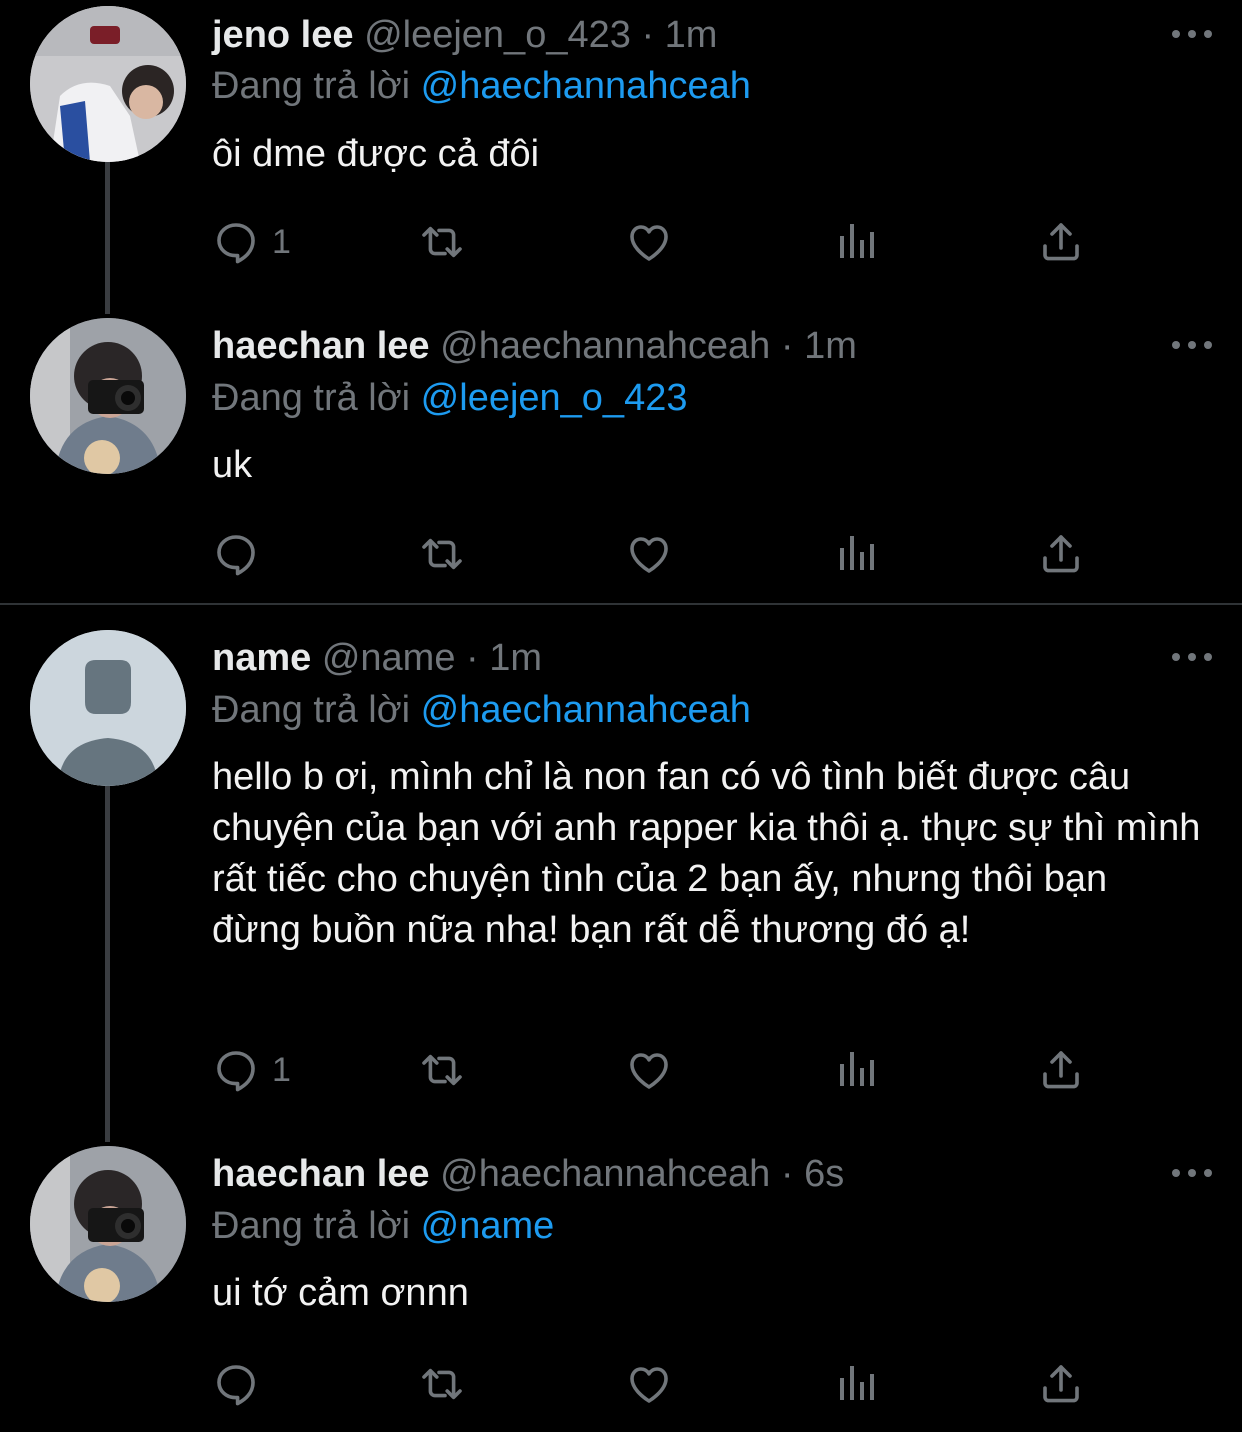 Image resolution: width=1242 pixels, height=1432 pixels. I want to click on tweet-text: ôi dme được cả đôi, so click(376, 154).